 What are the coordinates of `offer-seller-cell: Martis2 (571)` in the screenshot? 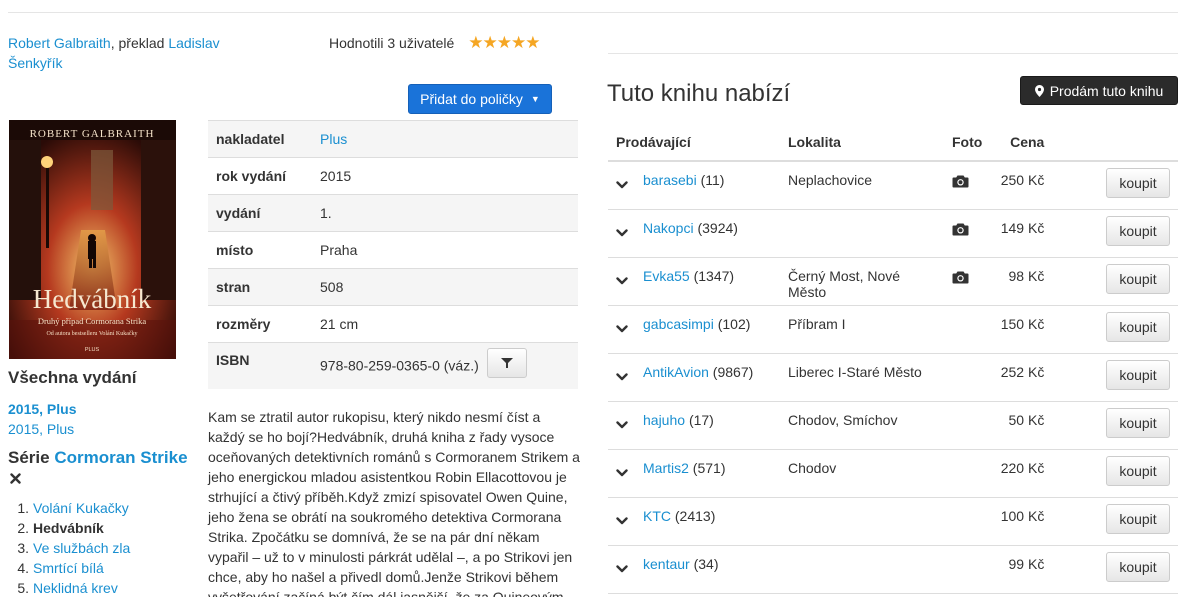 It's located at (708, 473).